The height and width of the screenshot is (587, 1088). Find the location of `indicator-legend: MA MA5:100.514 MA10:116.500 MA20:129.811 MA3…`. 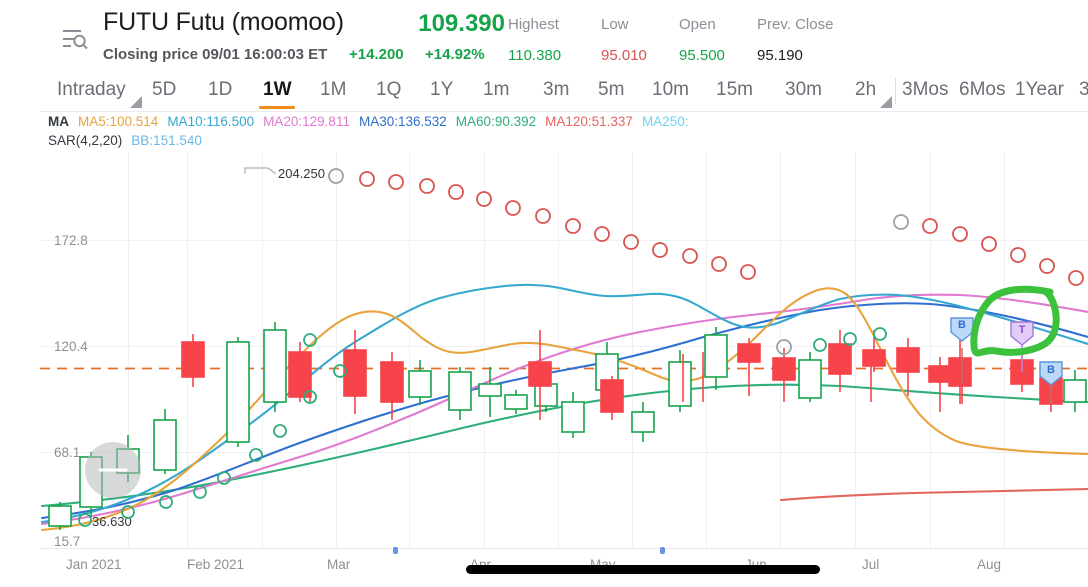

indicator-legend: MA MA5:100.514 MA10:116.500 MA20:129.811 MA3… is located at coordinates (568, 134).